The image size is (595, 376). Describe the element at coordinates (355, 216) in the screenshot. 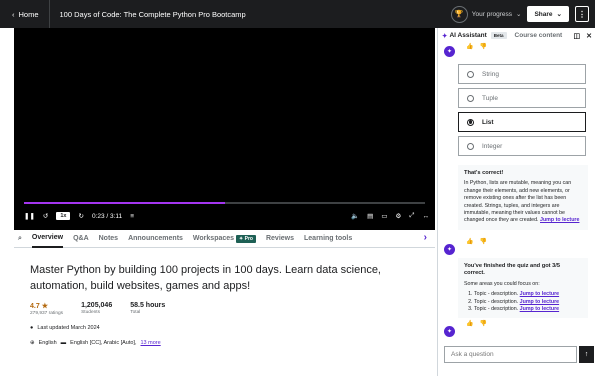

I see `volume-icon: 🔈` at that location.